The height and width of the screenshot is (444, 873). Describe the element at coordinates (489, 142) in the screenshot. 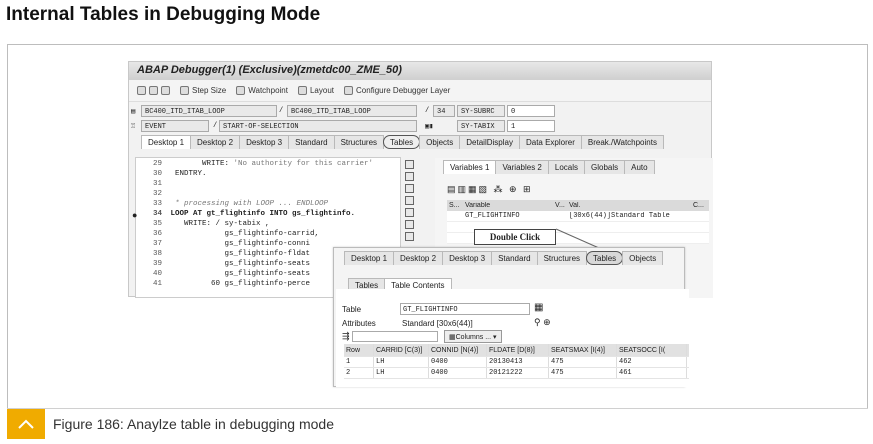

I see `tab-detail-display: DetailDisplay` at that location.